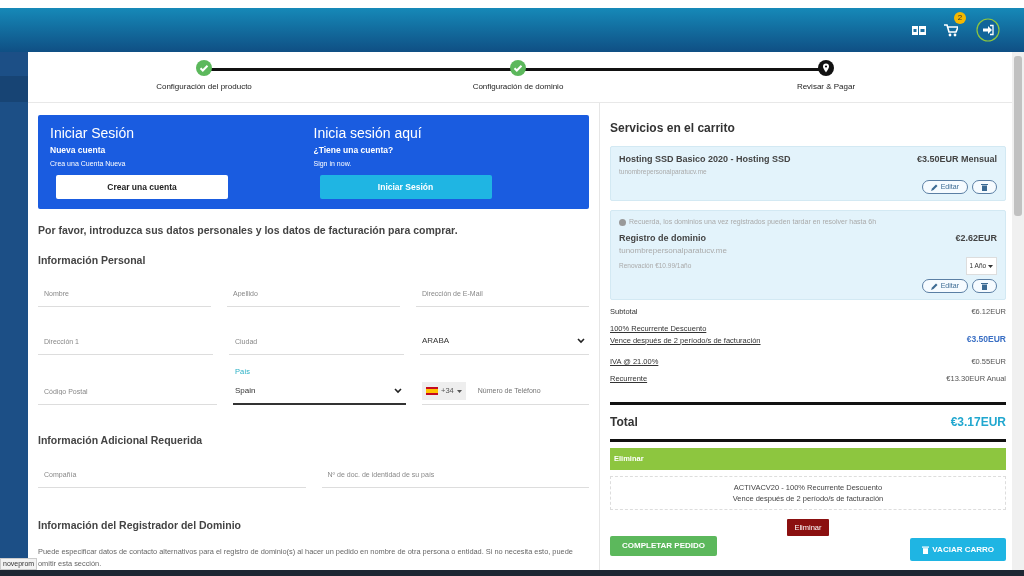 The height and width of the screenshot is (576, 1024). Describe the element at coordinates (662, 238) in the screenshot. I see `item-name: Registro de dominio` at that location.